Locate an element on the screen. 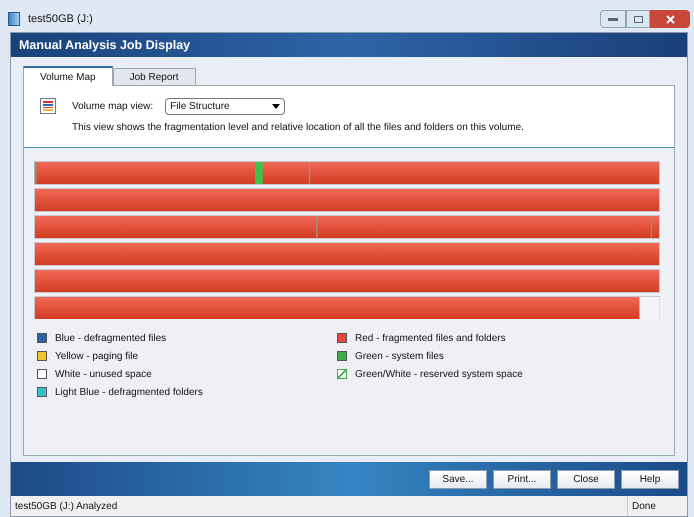 This screenshot has width=694, height=517. legend-label: White - unused space is located at coordinates (103, 375).